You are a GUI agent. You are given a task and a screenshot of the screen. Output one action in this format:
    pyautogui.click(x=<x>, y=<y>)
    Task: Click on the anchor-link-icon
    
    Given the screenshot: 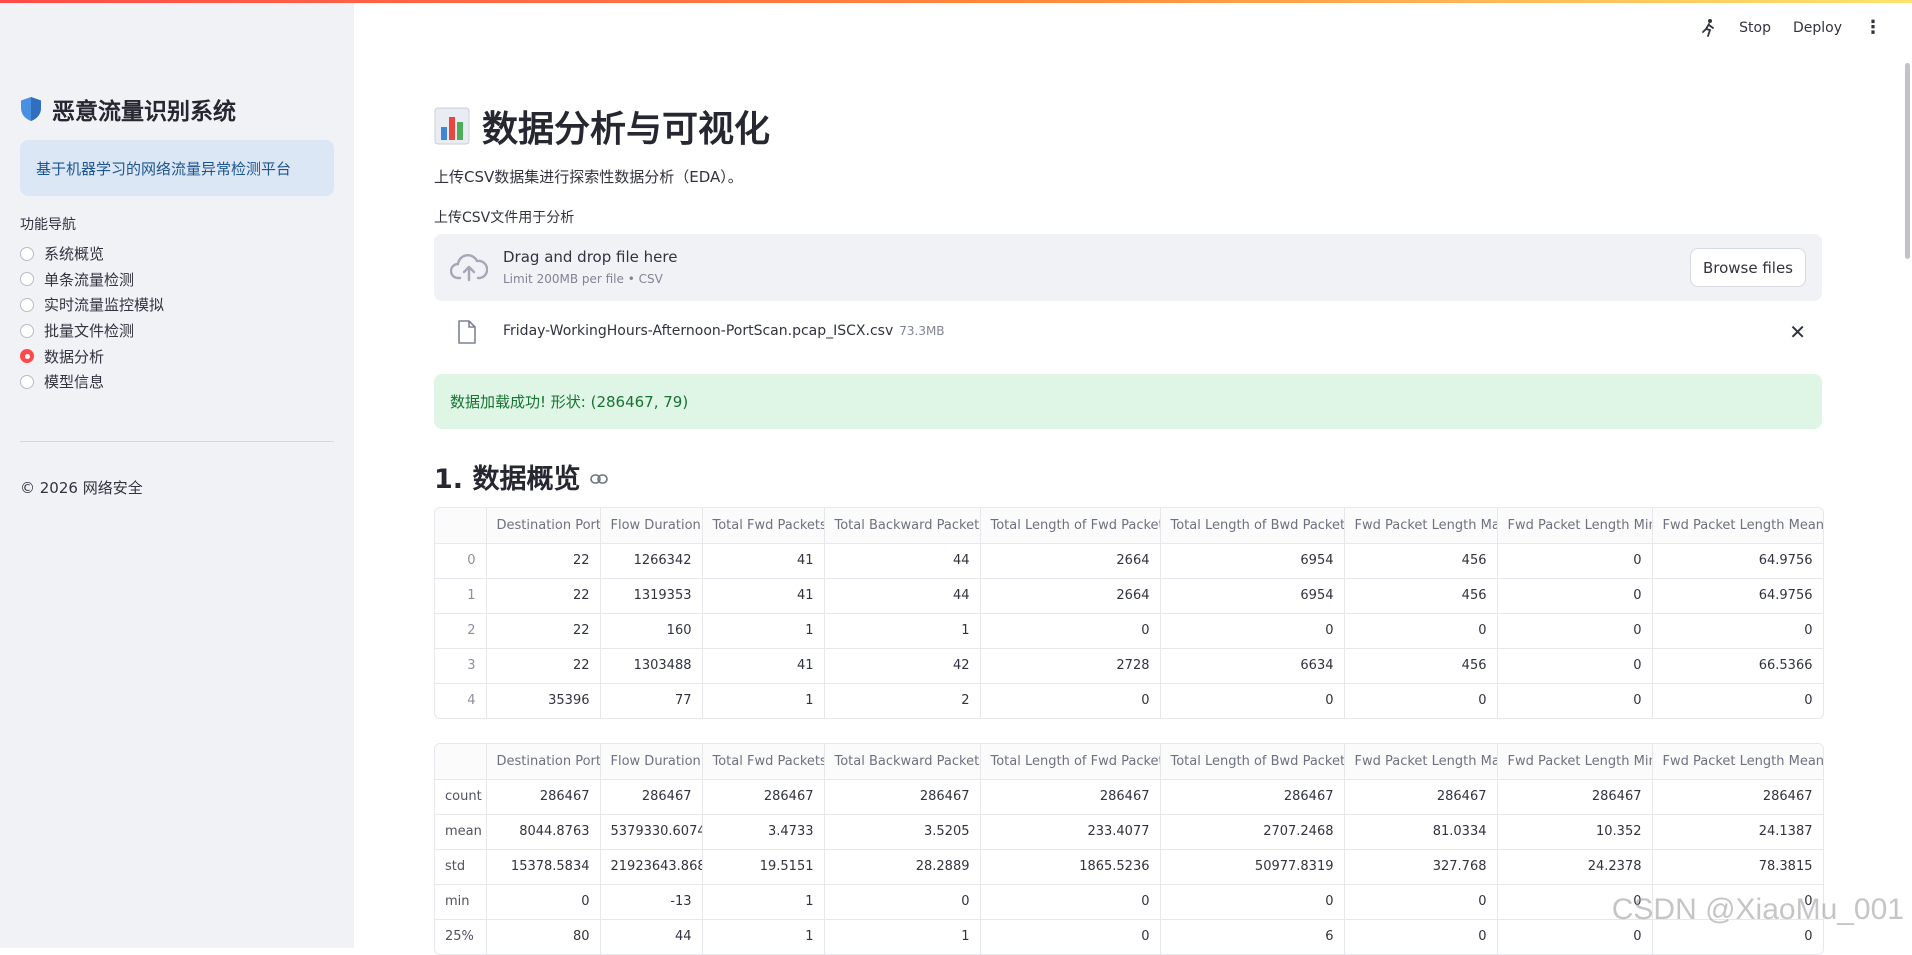 What is the action you would take?
    pyautogui.click(x=599, y=479)
    